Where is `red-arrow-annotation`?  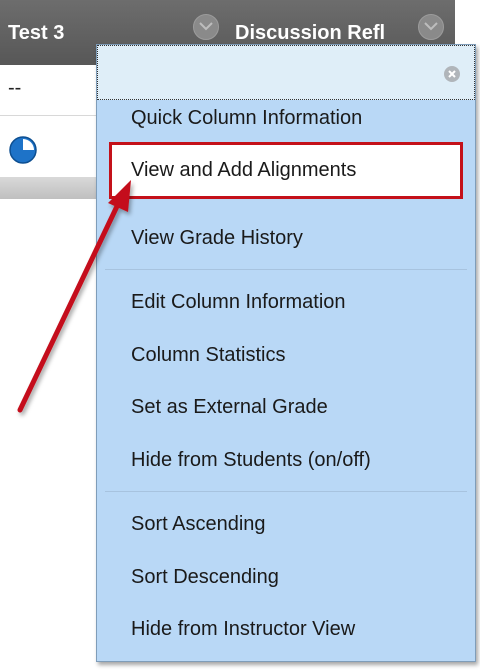
red-arrow-annotation is located at coordinates (74, 296).